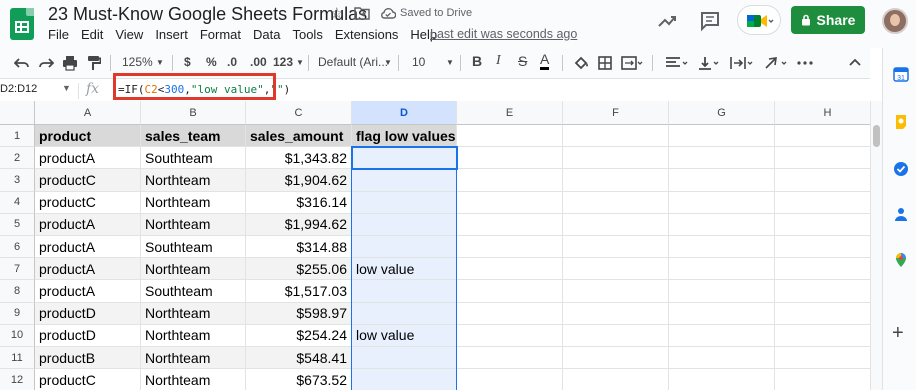  I want to click on keep-icon, so click(901, 122).